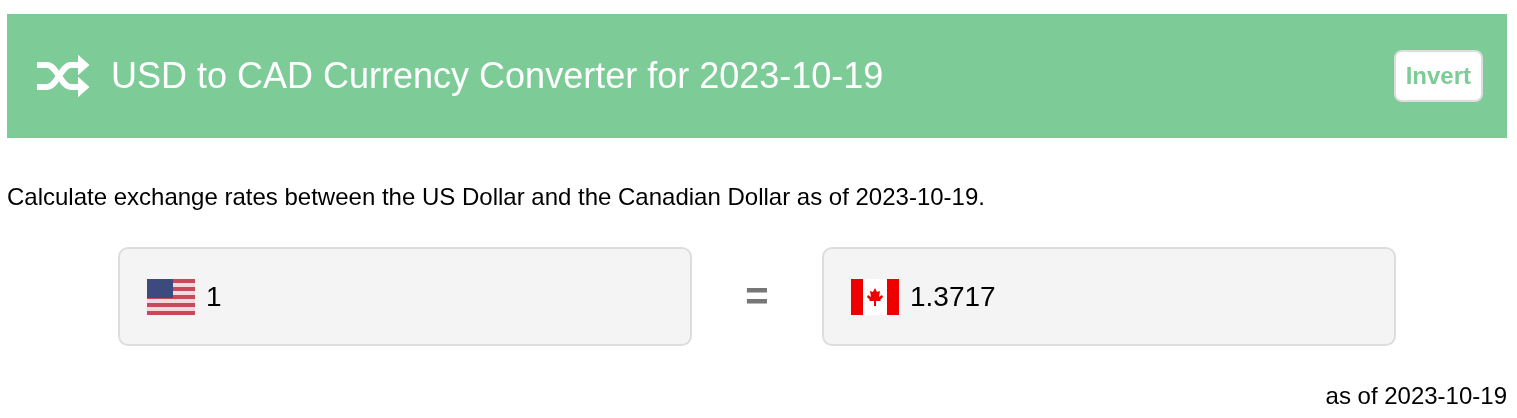 This screenshot has height=418, width=1517. What do you see at coordinates (1109, 296) in the screenshot?
I see `amount-field: 1.3717` at bounding box center [1109, 296].